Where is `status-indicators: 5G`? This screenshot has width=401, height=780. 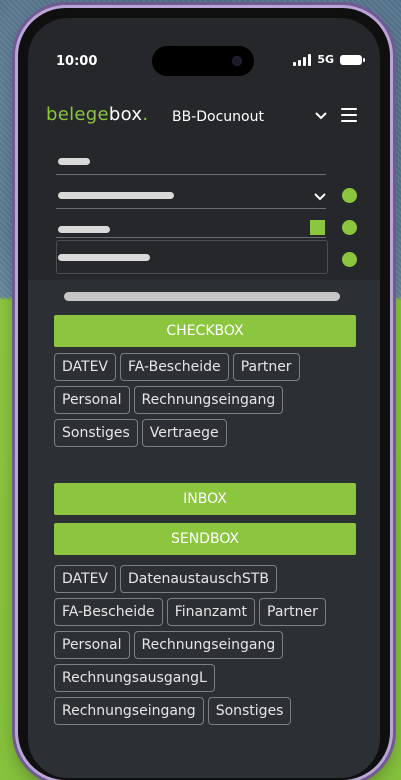 status-indicators: 5G is located at coordinates (329, 59).